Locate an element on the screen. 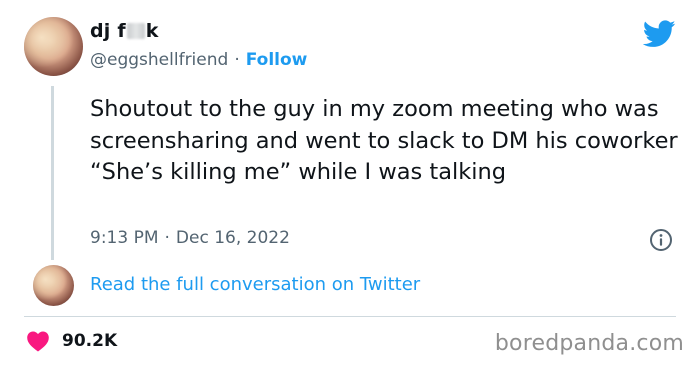  thread-connector-line is located at coordinates (52, 173).